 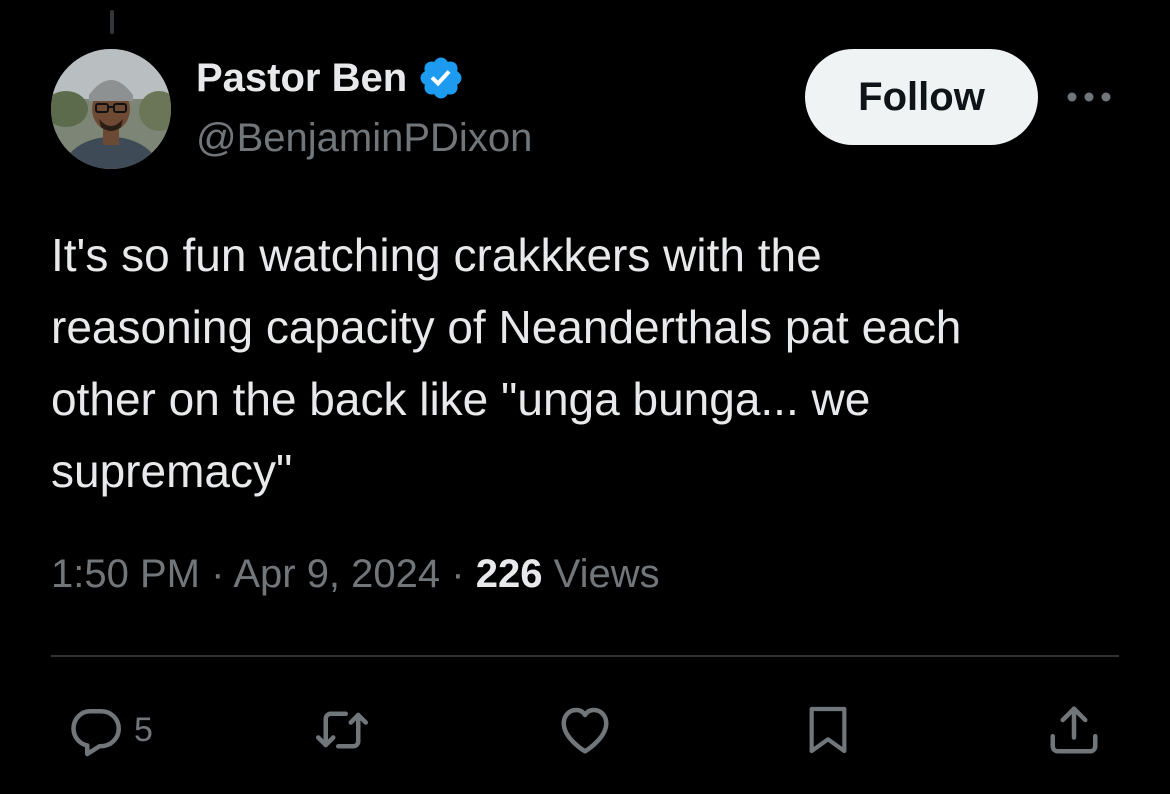 I want to click on reply-button: 5, so click(x=109, y=730).